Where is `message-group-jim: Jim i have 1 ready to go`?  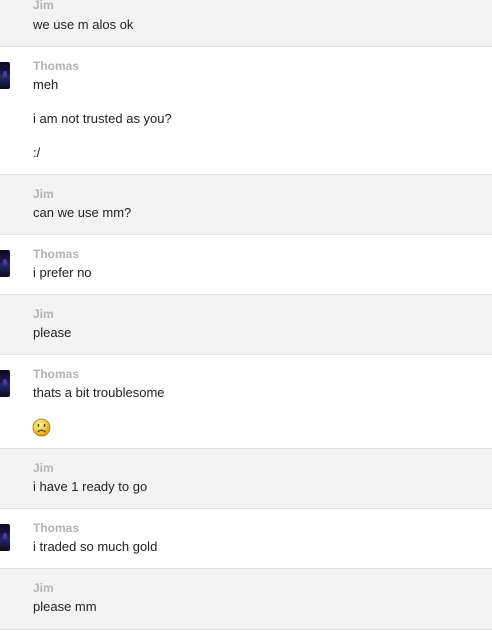
message-group-jim: Jim i have 1 ready to go is located at coordinates (246, 479).